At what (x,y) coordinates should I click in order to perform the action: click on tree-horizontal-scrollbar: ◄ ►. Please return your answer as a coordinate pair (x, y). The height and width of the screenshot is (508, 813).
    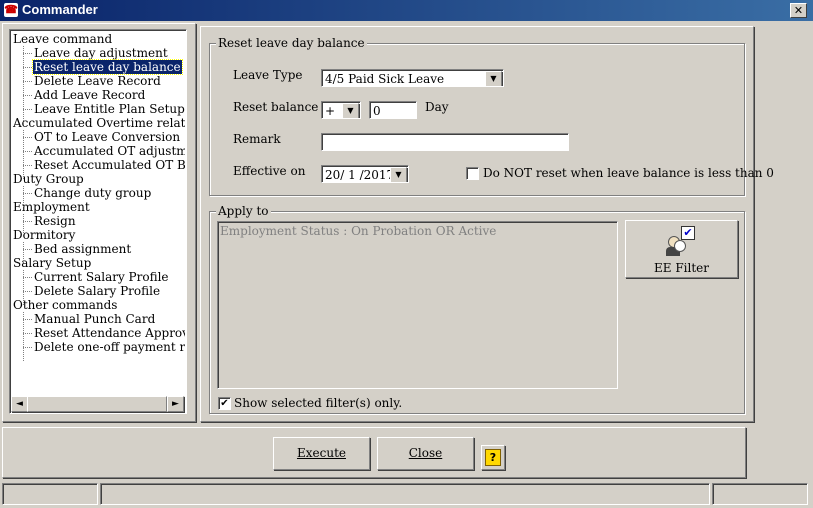
    Looking at the image, I should click on (98, 404).